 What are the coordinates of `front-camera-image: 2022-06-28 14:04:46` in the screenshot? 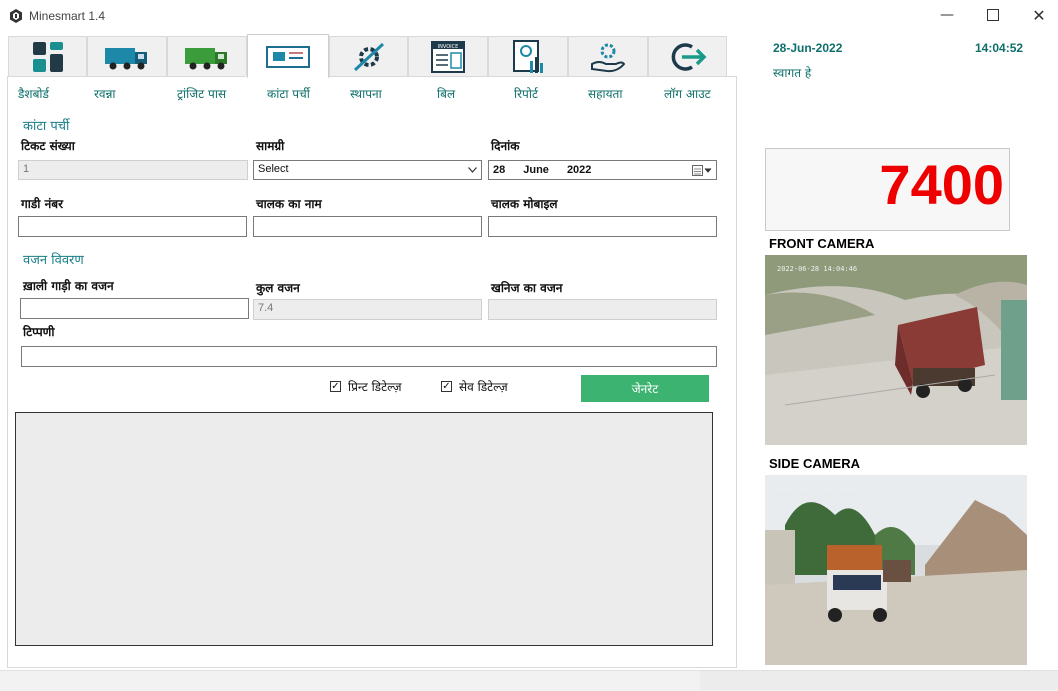 It's located at (896, 350).